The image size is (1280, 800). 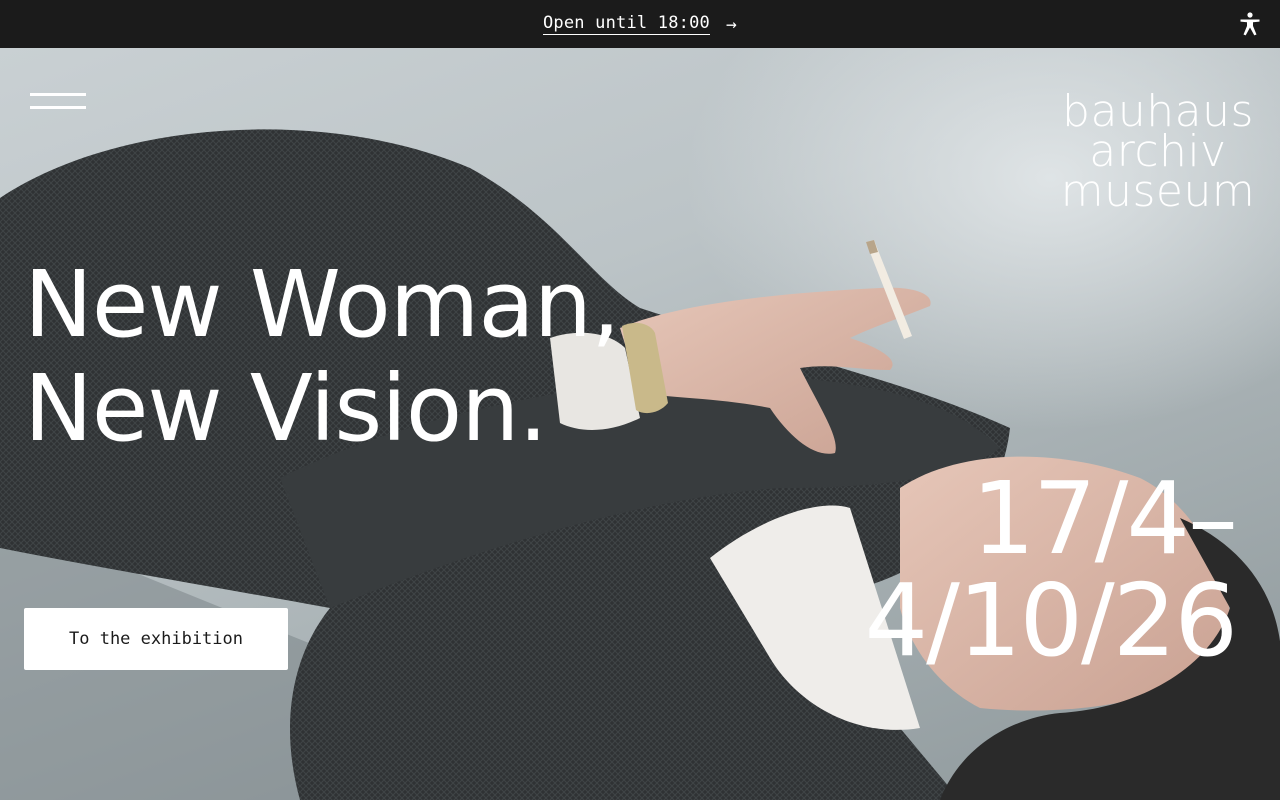 I want to click on opening-hours-link: Open until 18:00 →, so click(x=639, y=24).